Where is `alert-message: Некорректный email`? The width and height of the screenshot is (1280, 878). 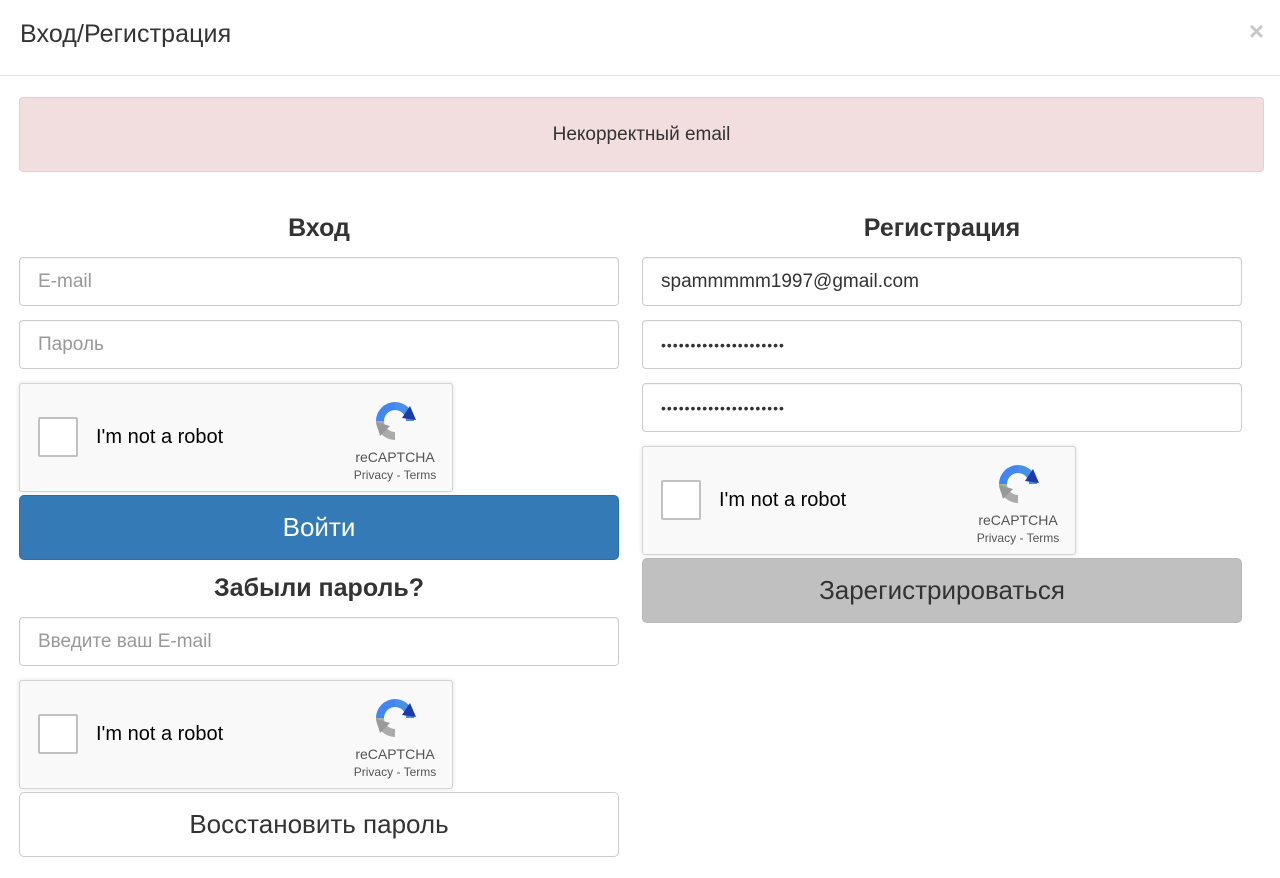
alert-message: Некорректный email is located at coordinates (641, 134).